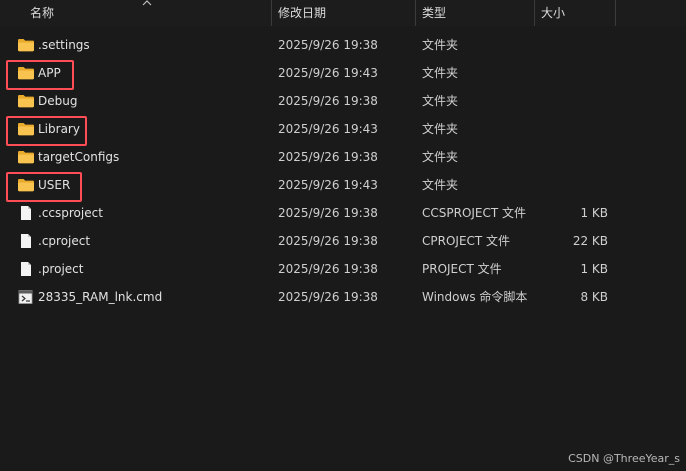  Describe the element at coordinates (475, 297) in the screenshot. I see `file-type: Windows 命令脚本` at that location.